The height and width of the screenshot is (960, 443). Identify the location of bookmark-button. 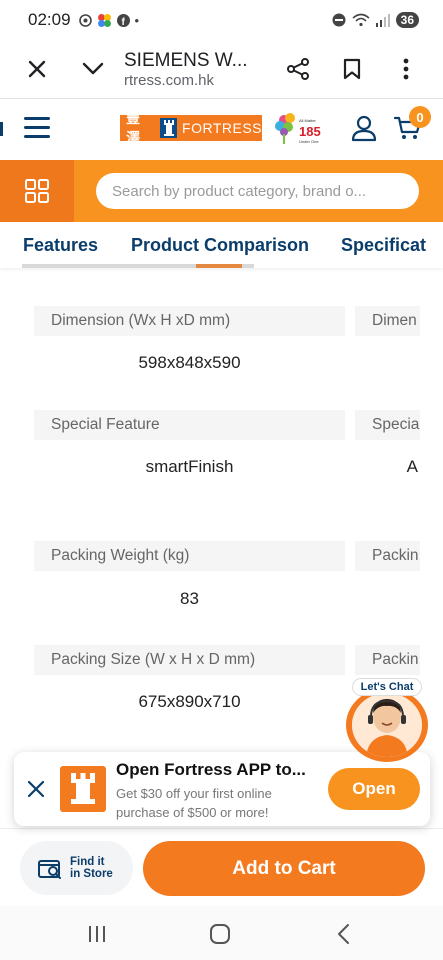
(352, 69).